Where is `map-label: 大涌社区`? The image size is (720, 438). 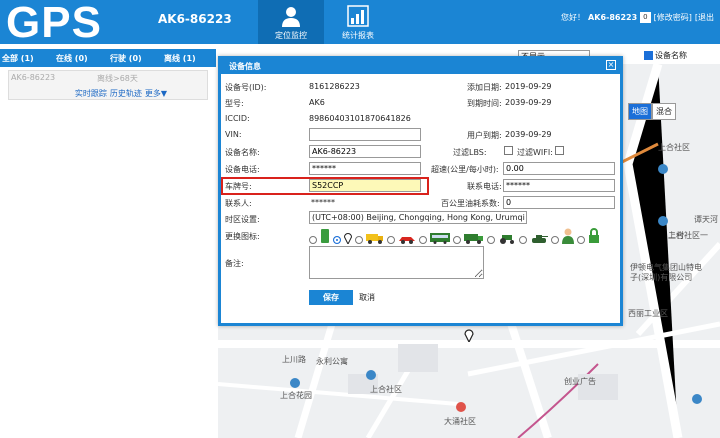 map-label: 大涌社区 is located at coordinates (460, 421).